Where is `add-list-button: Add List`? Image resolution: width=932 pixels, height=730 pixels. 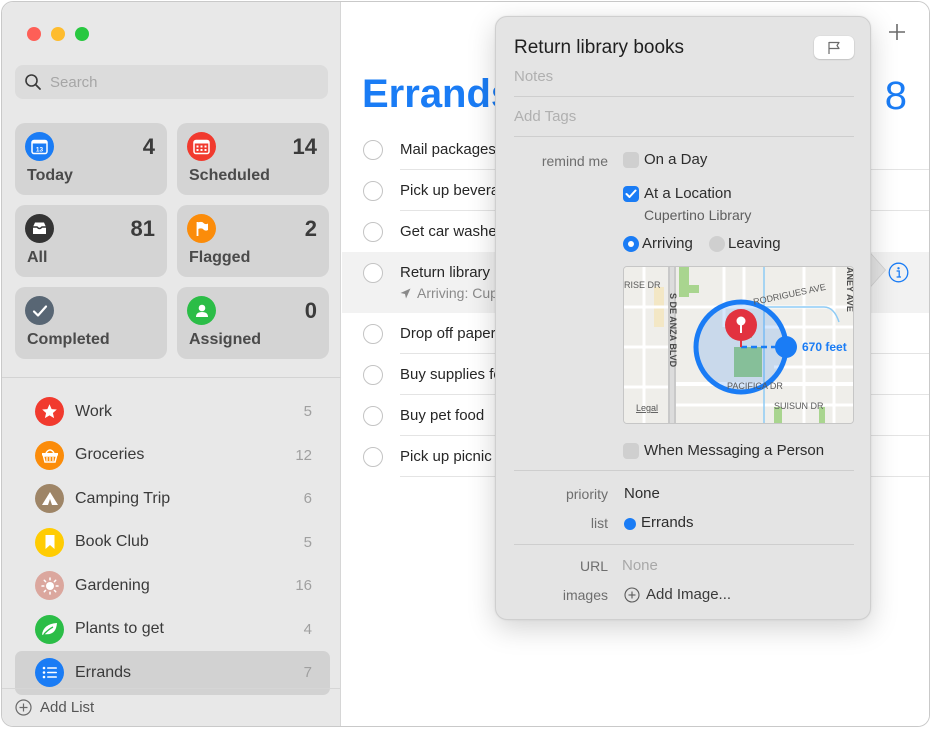
add-list-button: Add List is located at coordinates (171, 707).